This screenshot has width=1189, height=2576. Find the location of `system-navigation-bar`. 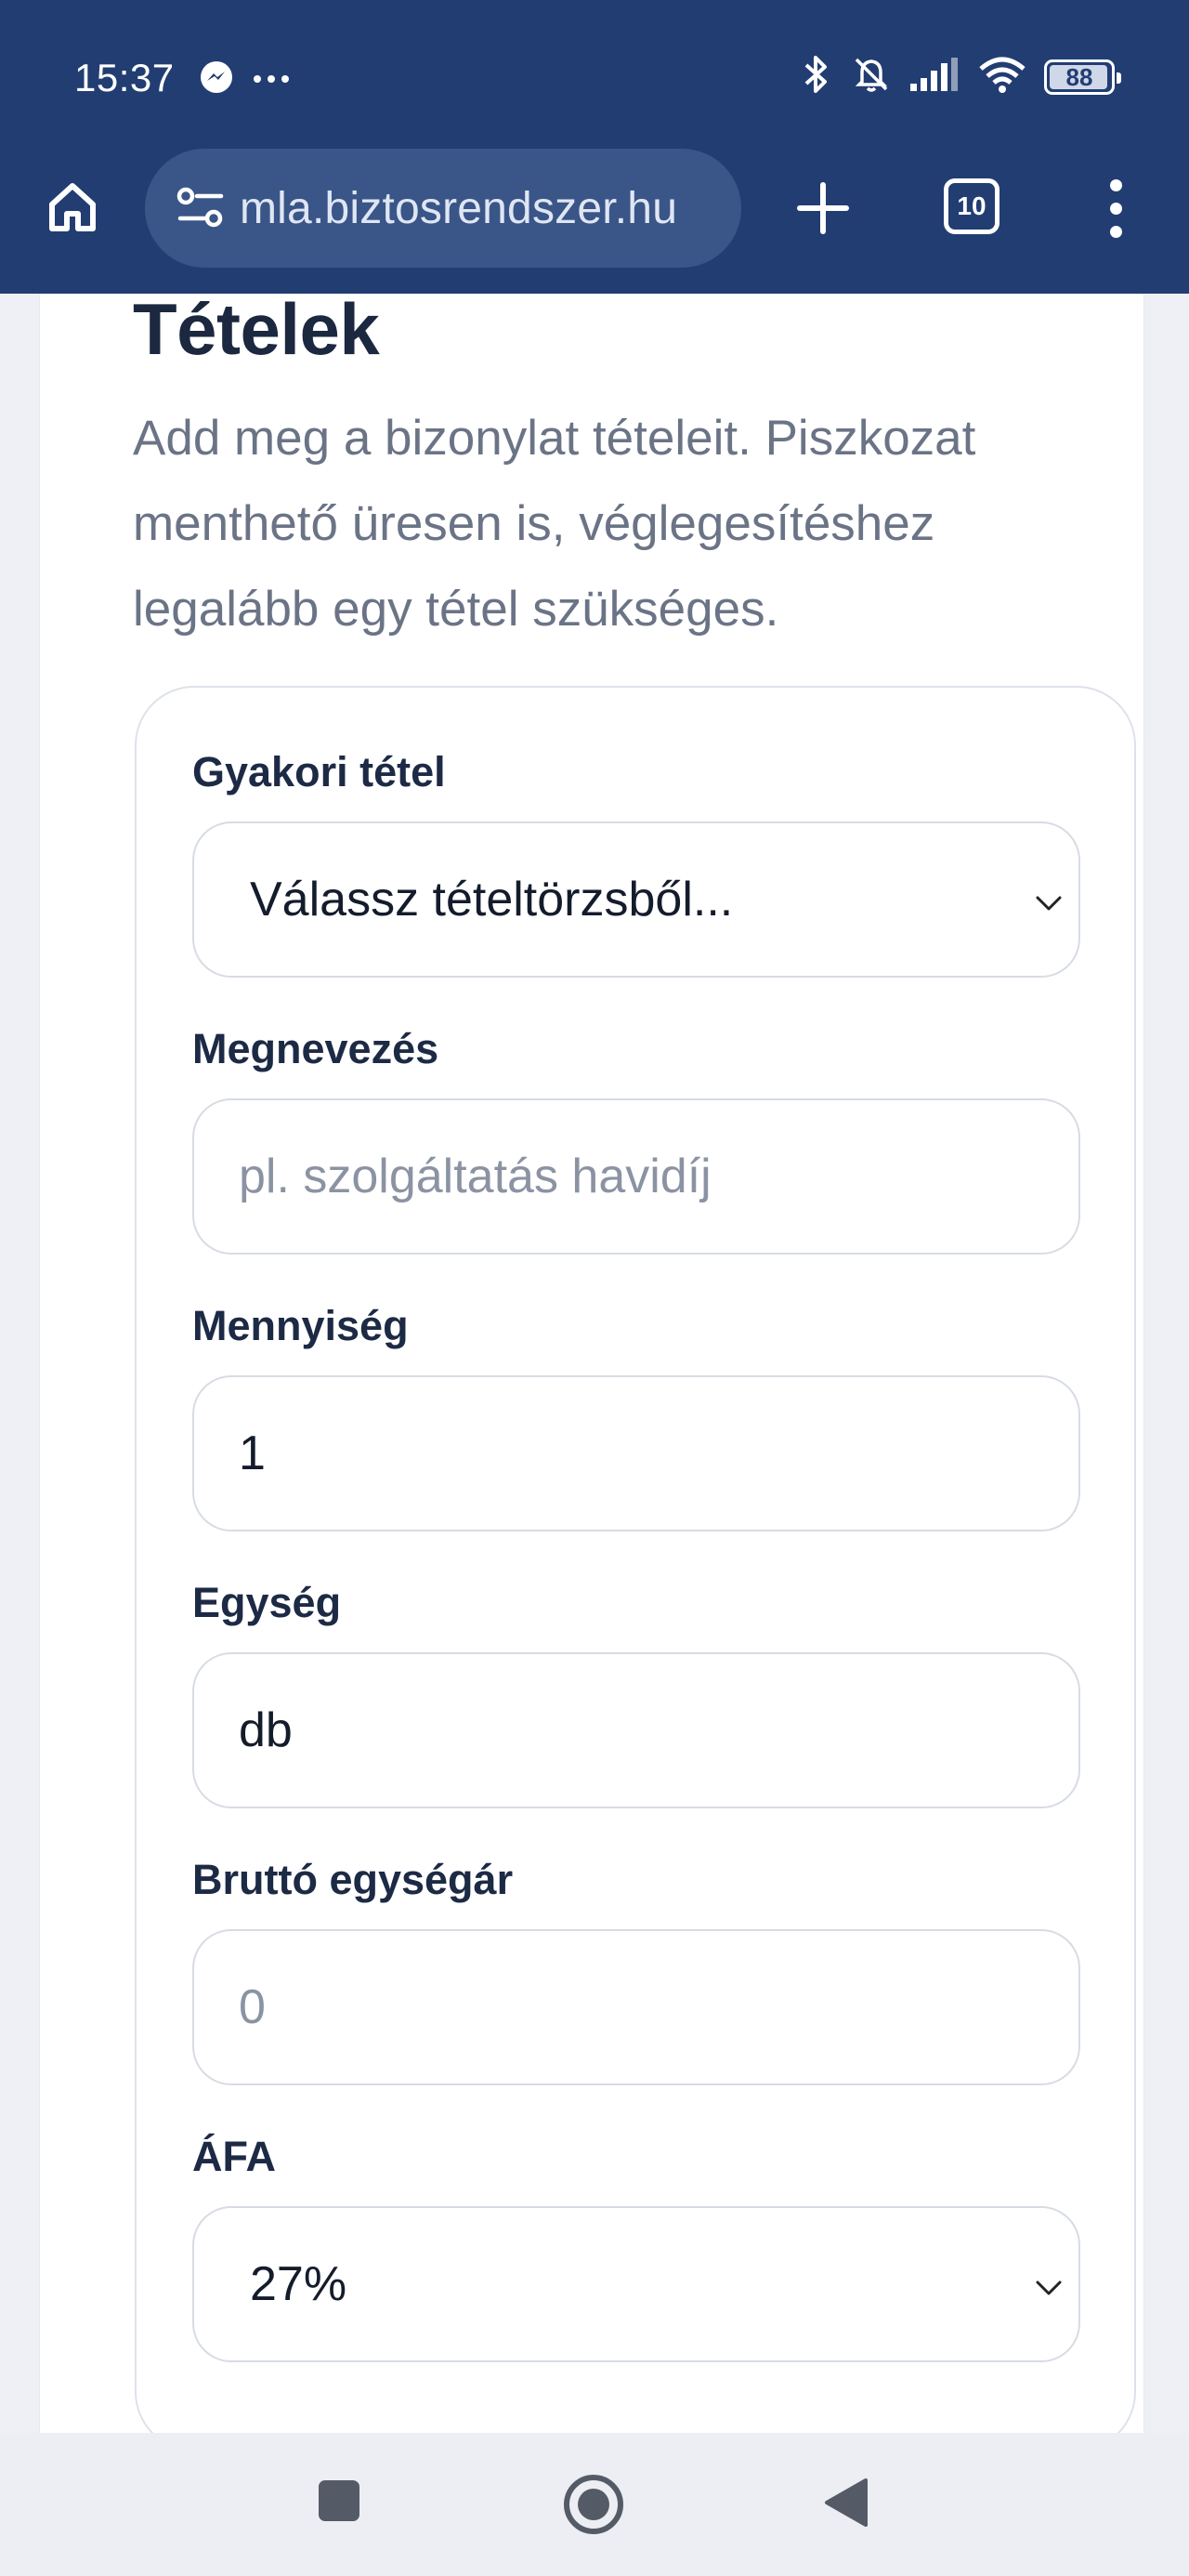

system-navigation-bar is located at coordinates (594, 2504).